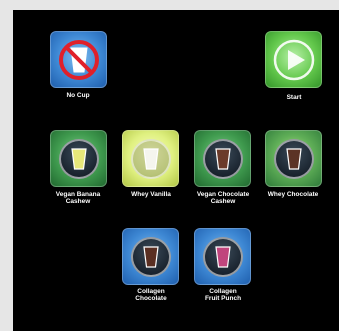 The width and height of the screenshot is (339, 331). What do you see at coordinates (151, 194) in the screenshot?
I see `whey-vanilla-label: Whey Vanilla` at bounding box center [151, 194].